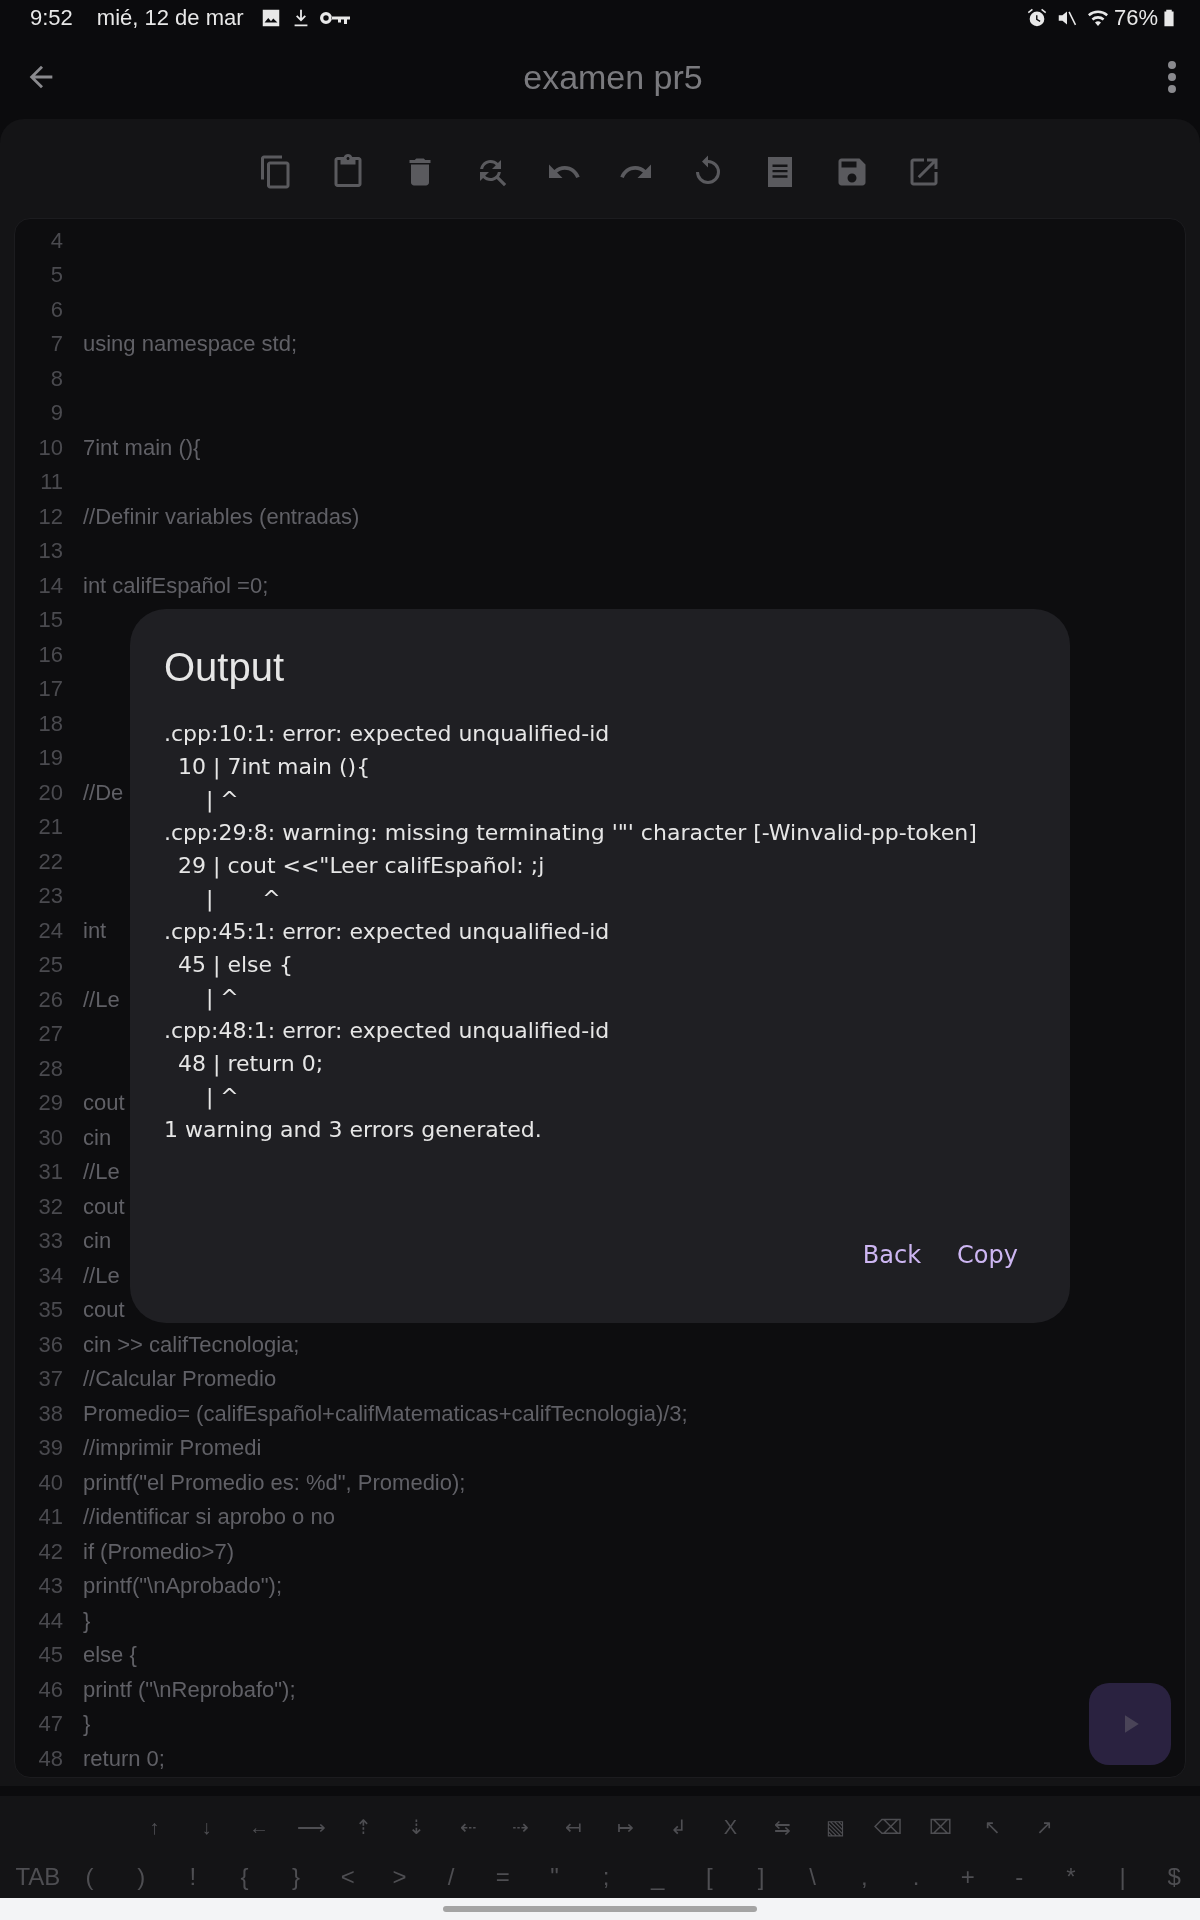 This screenshot has width=1200, height=1920. I want to click on keyboard-key: ], so click(761, 1877).